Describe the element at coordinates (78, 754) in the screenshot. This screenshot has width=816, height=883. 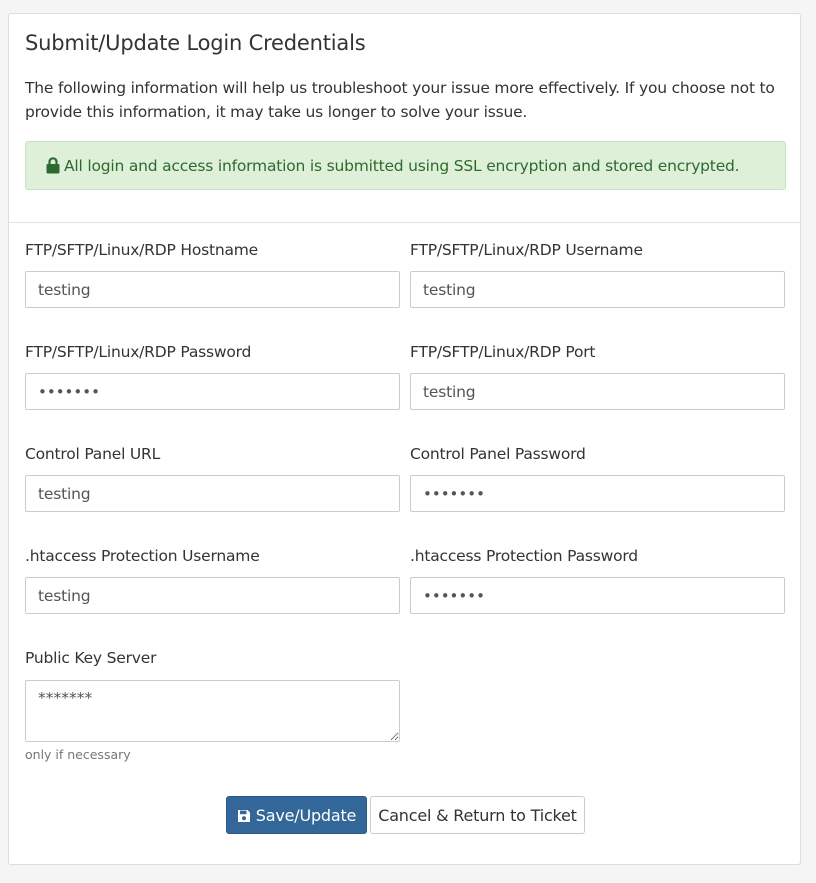
I see `public-key-help: only if necessary` at that location.